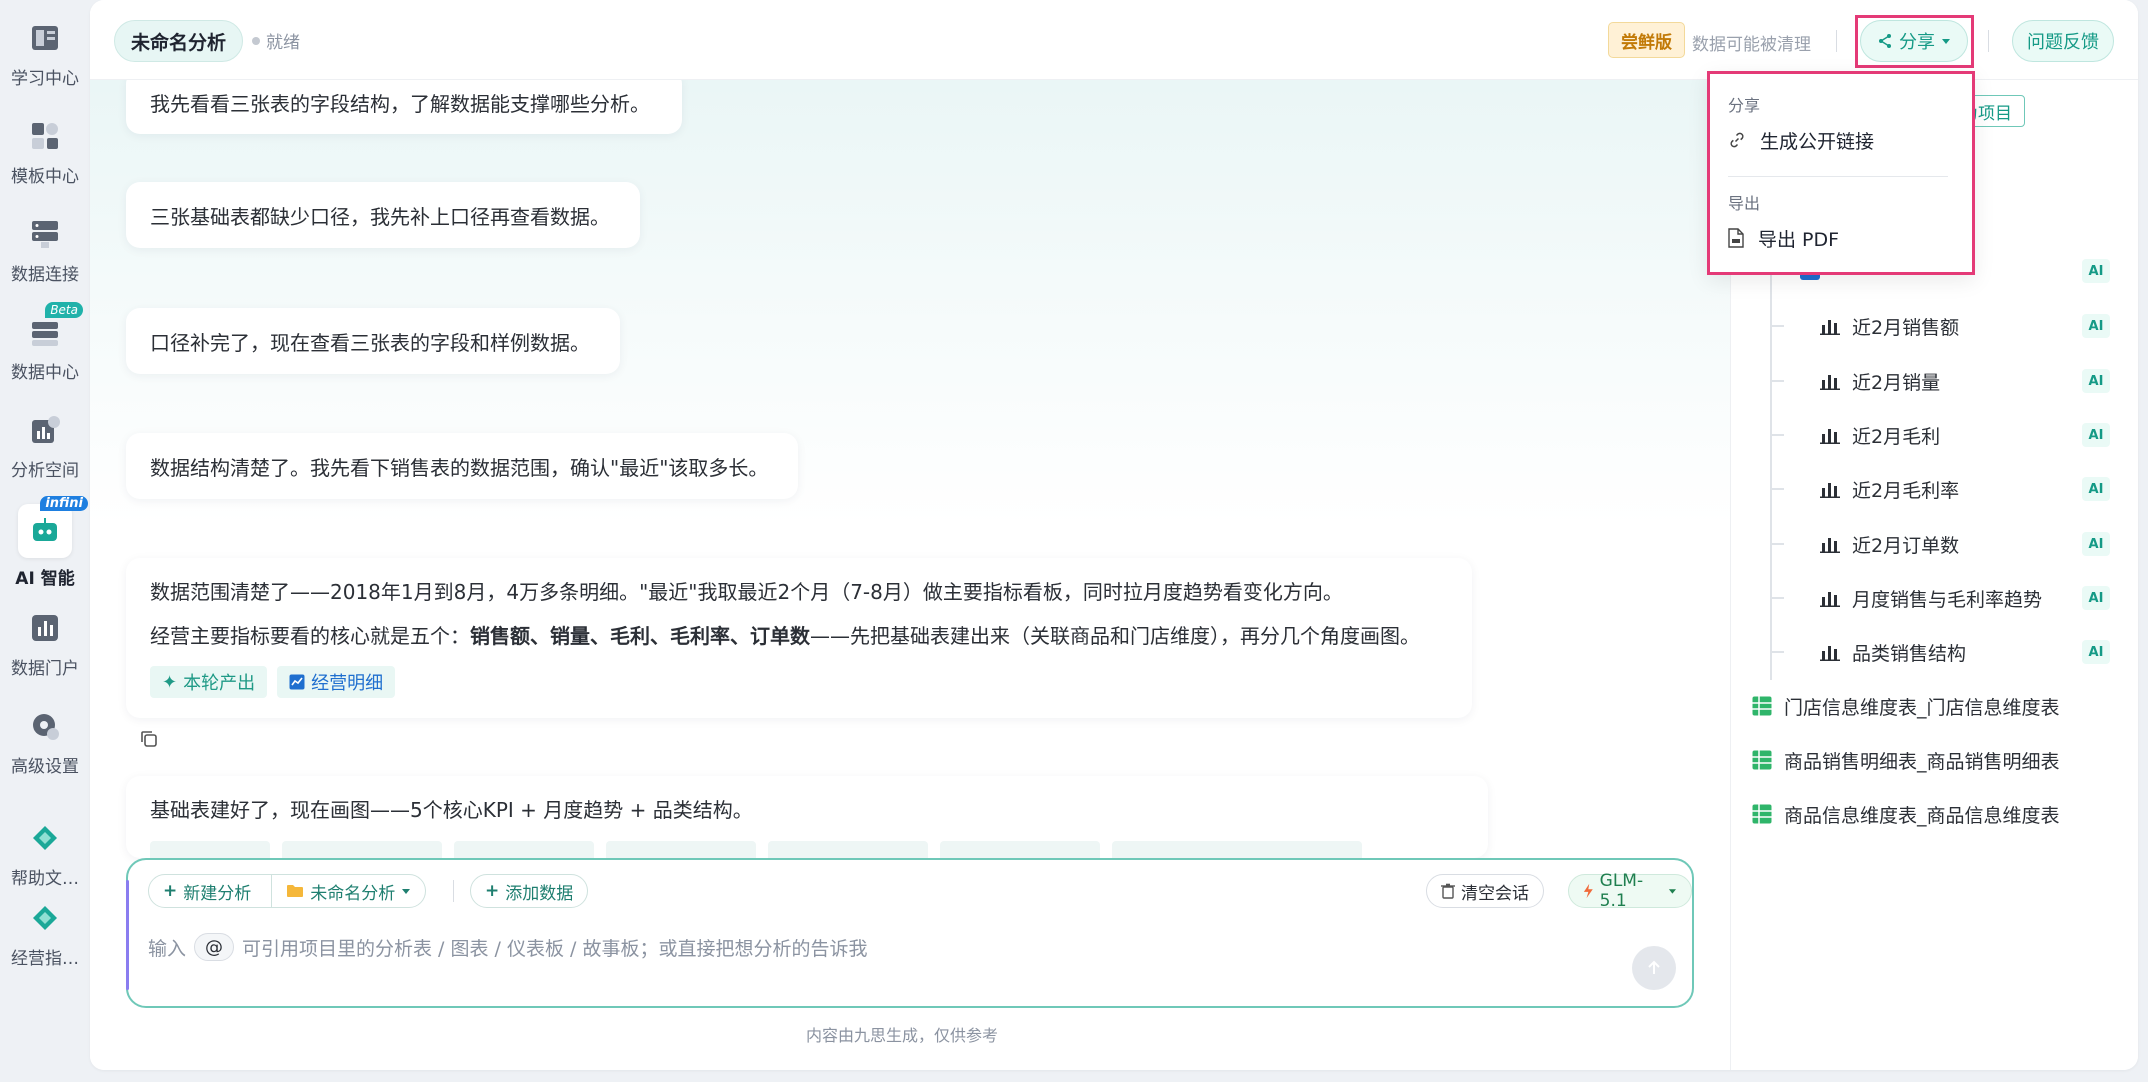 The height and width of the screenshot is (1082, 2148). I want to click on share-button: 分享, so click(1914, 41).